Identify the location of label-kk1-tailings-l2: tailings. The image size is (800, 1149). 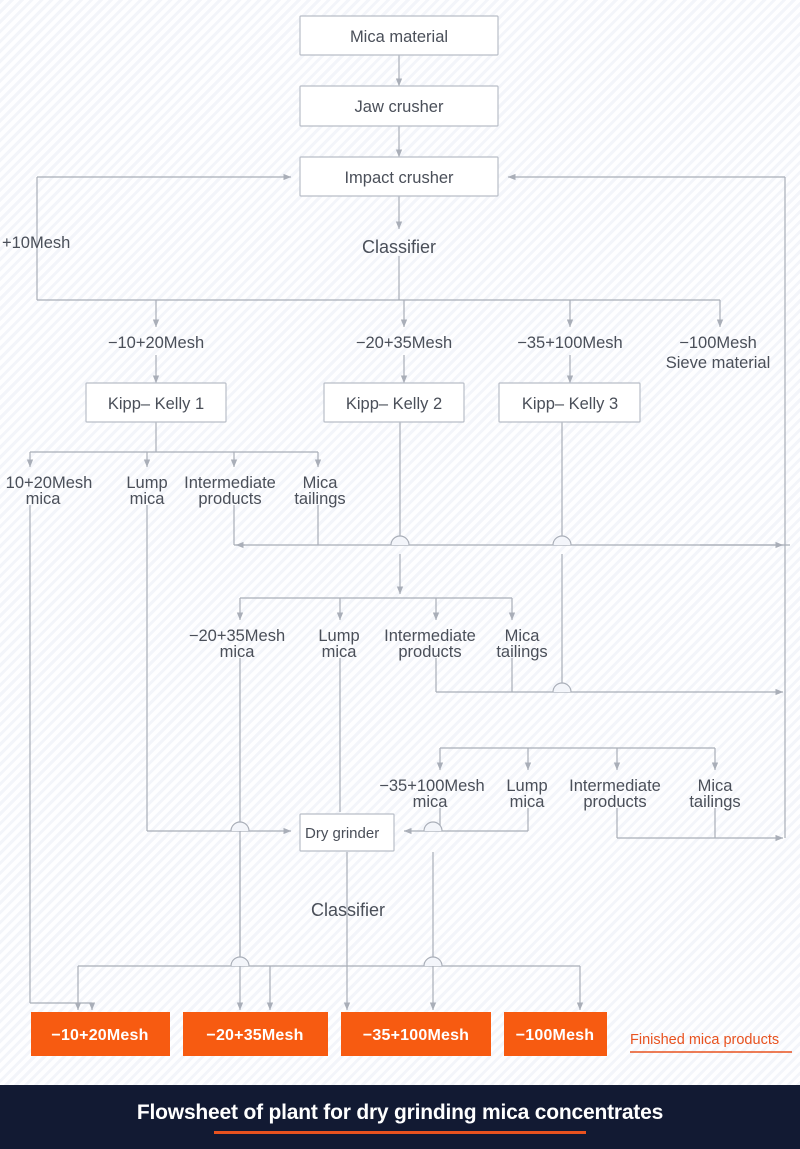
(319, 499).